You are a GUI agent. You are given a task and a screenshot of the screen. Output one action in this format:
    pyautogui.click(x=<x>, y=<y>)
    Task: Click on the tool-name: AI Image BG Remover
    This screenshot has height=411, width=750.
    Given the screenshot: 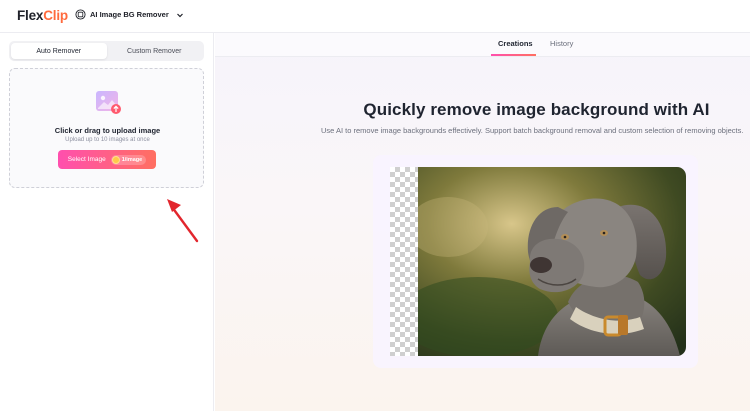 What is the action you would take?
    pyautogui.click(x=129, y=14)
    